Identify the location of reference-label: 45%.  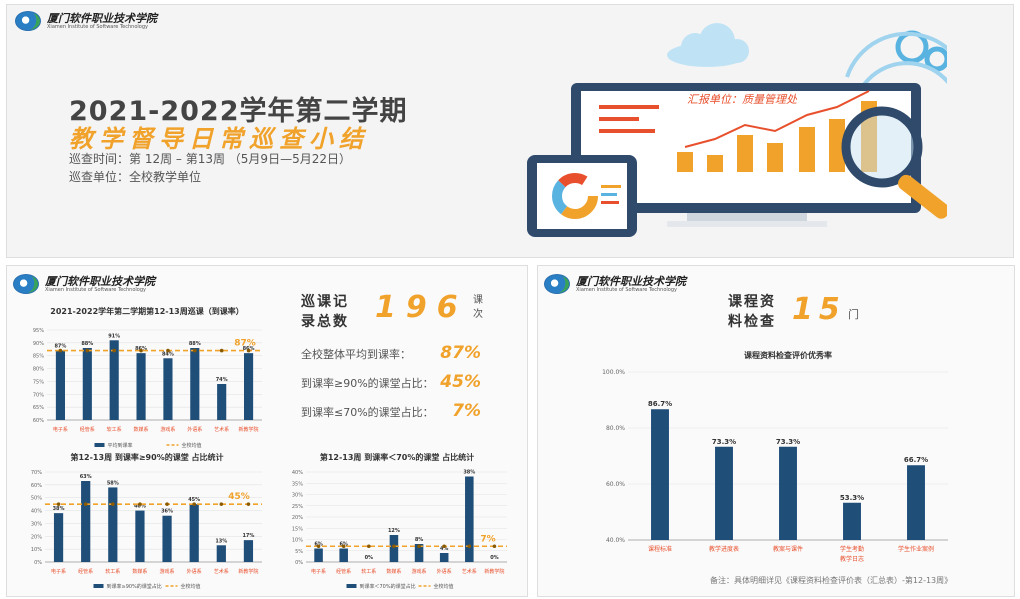
(239, 497).